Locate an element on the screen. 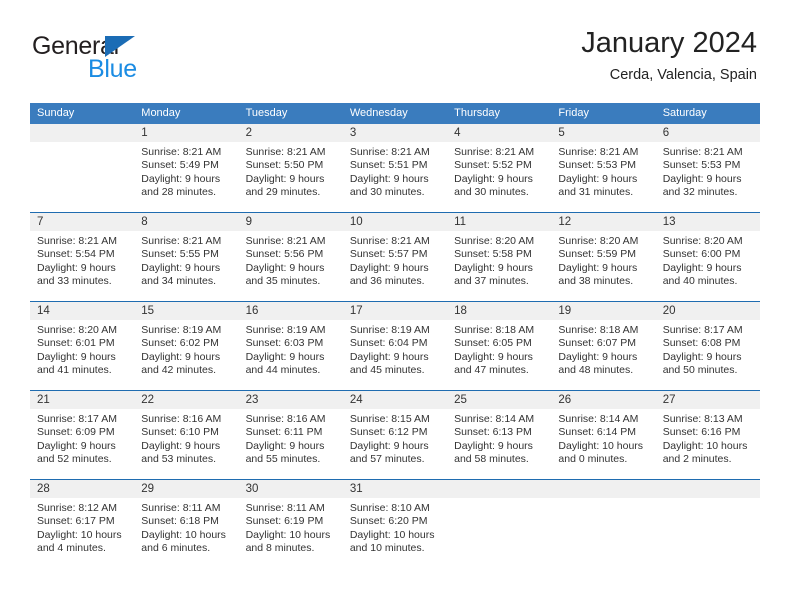  day-info-line: Sunset: 6:18 PM is located at coordinates (180, 521).